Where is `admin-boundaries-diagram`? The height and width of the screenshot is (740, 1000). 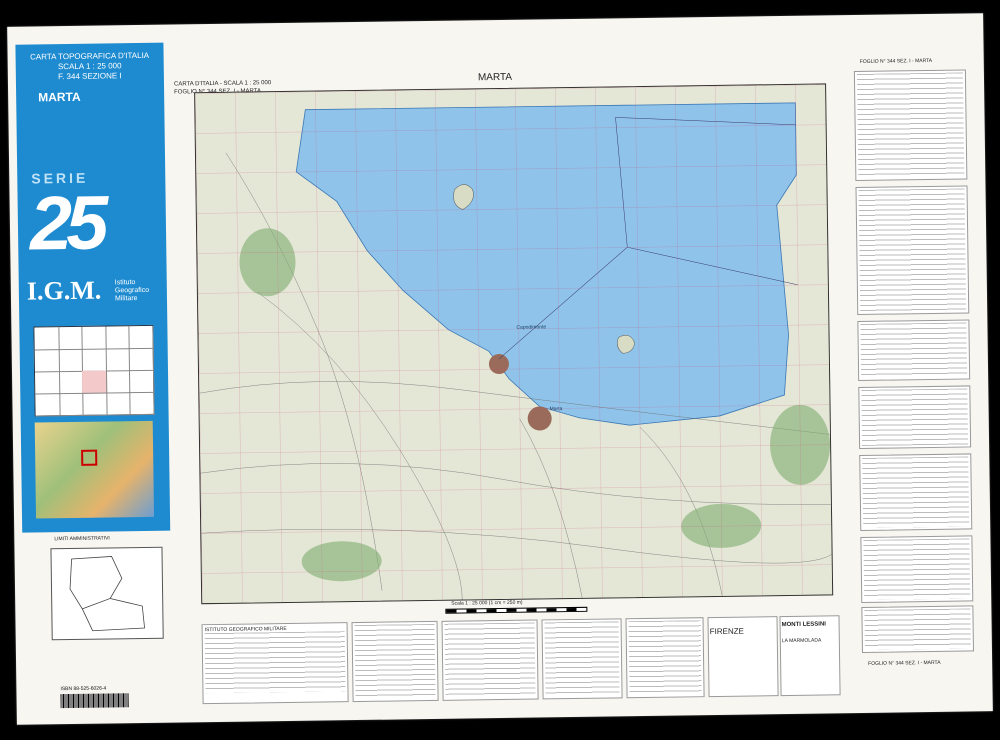 admin-boundaries-diagram is located at coordinates (107, 594).